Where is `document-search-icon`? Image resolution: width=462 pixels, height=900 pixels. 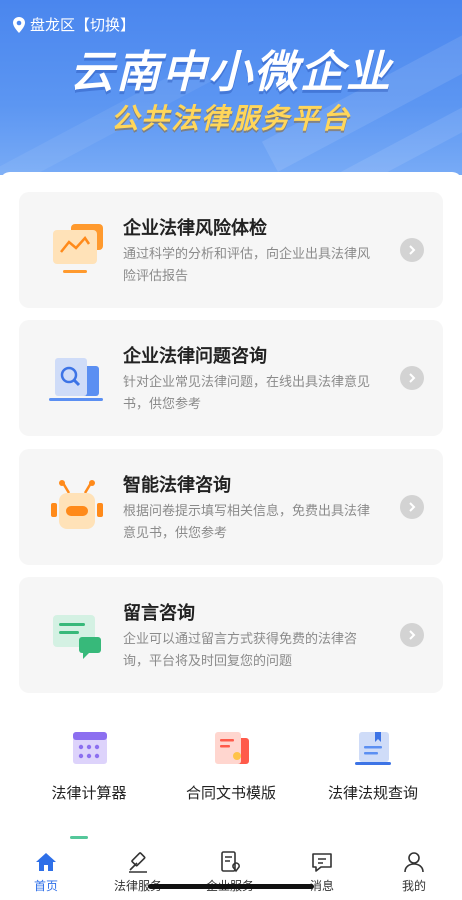 document-search-icon is located at coordinates (76, 379).